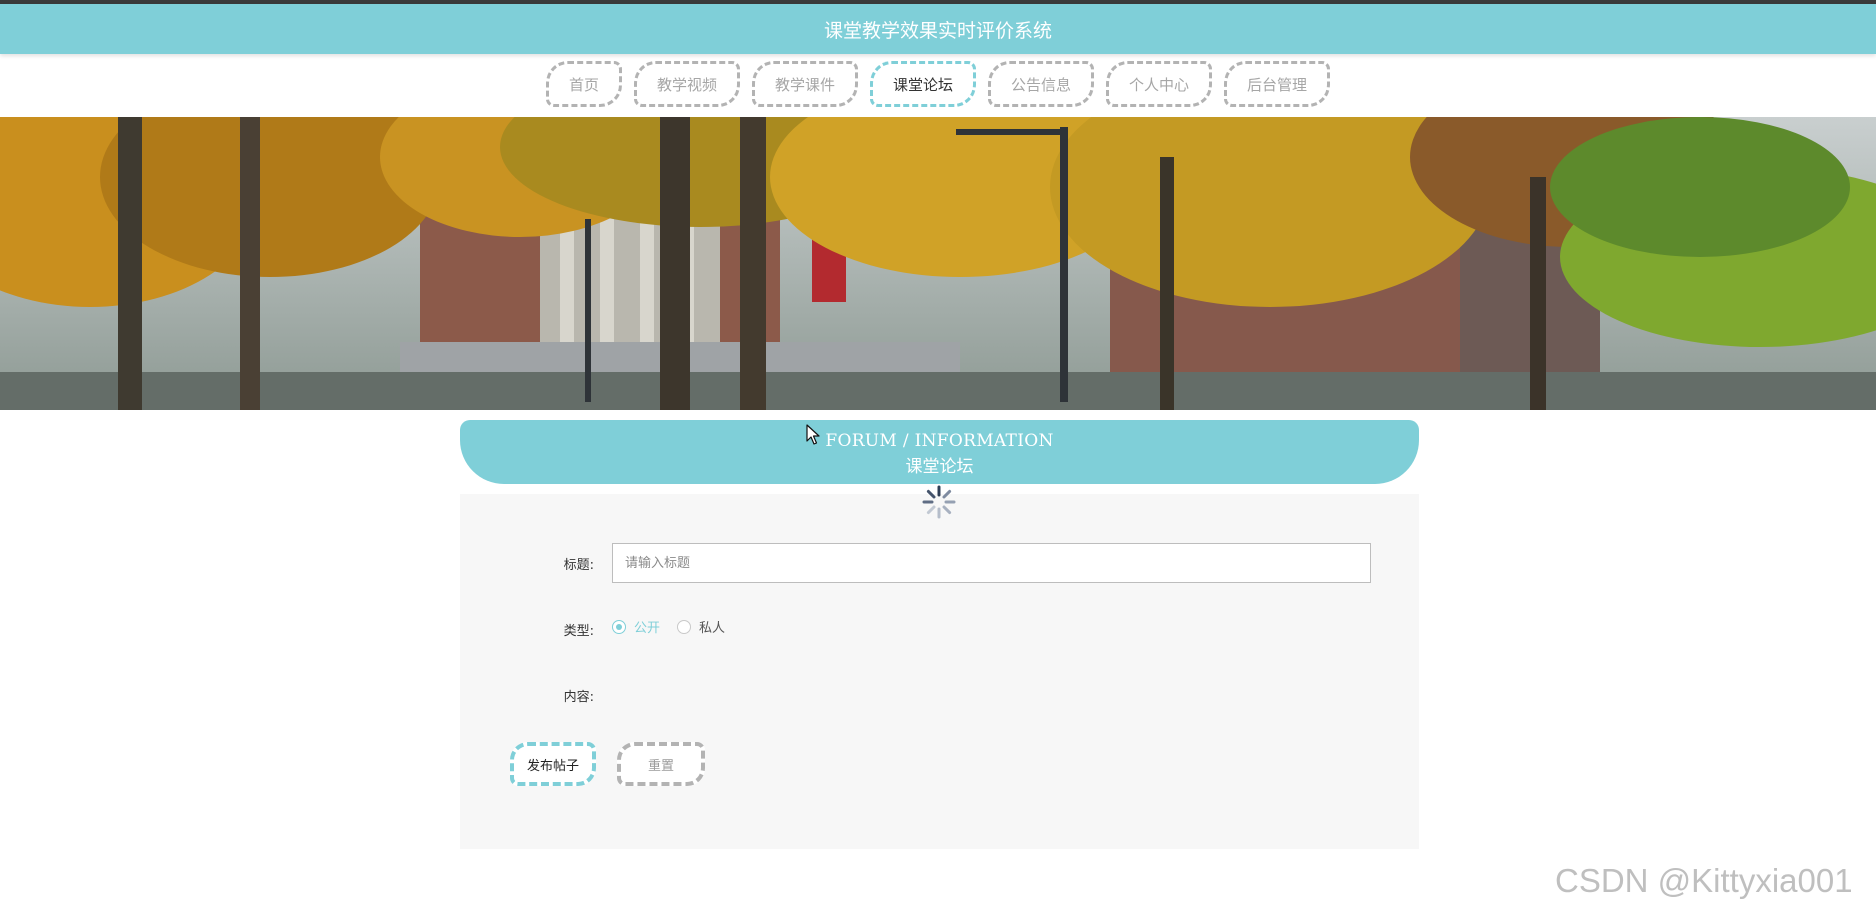 This screenshot has height=918, width=1876. What do you see at coordinates (712, 628) in the screenshot?
I see `type-option-private-label: 私人` at bounding box center [712, 628].